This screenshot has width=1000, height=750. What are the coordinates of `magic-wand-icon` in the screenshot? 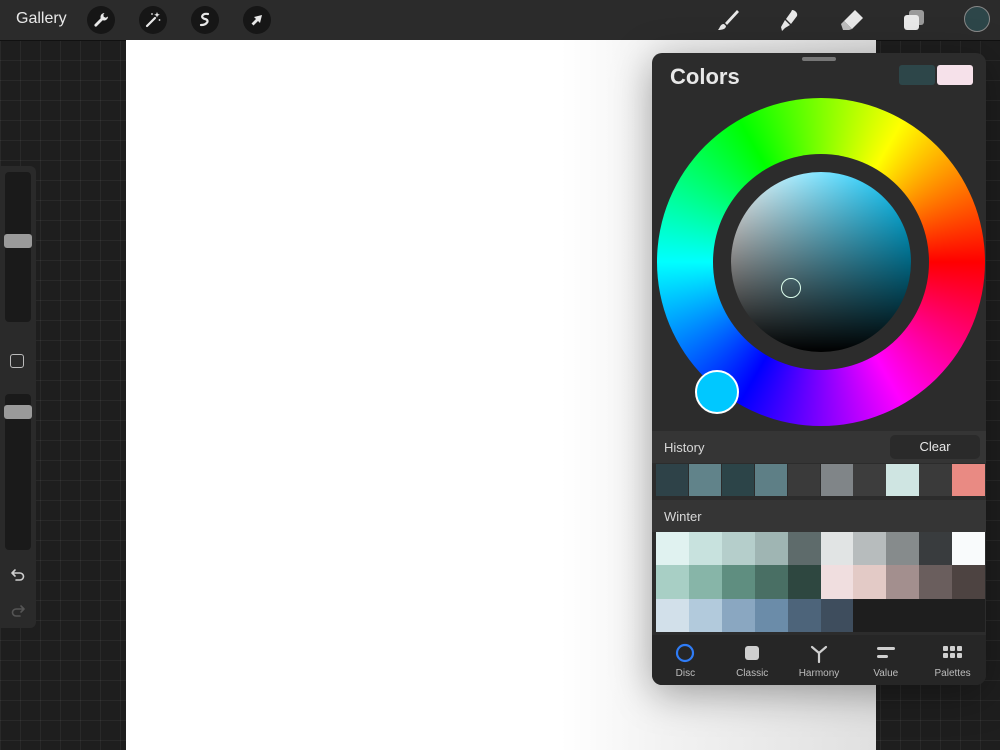 It's located at (153, 20).